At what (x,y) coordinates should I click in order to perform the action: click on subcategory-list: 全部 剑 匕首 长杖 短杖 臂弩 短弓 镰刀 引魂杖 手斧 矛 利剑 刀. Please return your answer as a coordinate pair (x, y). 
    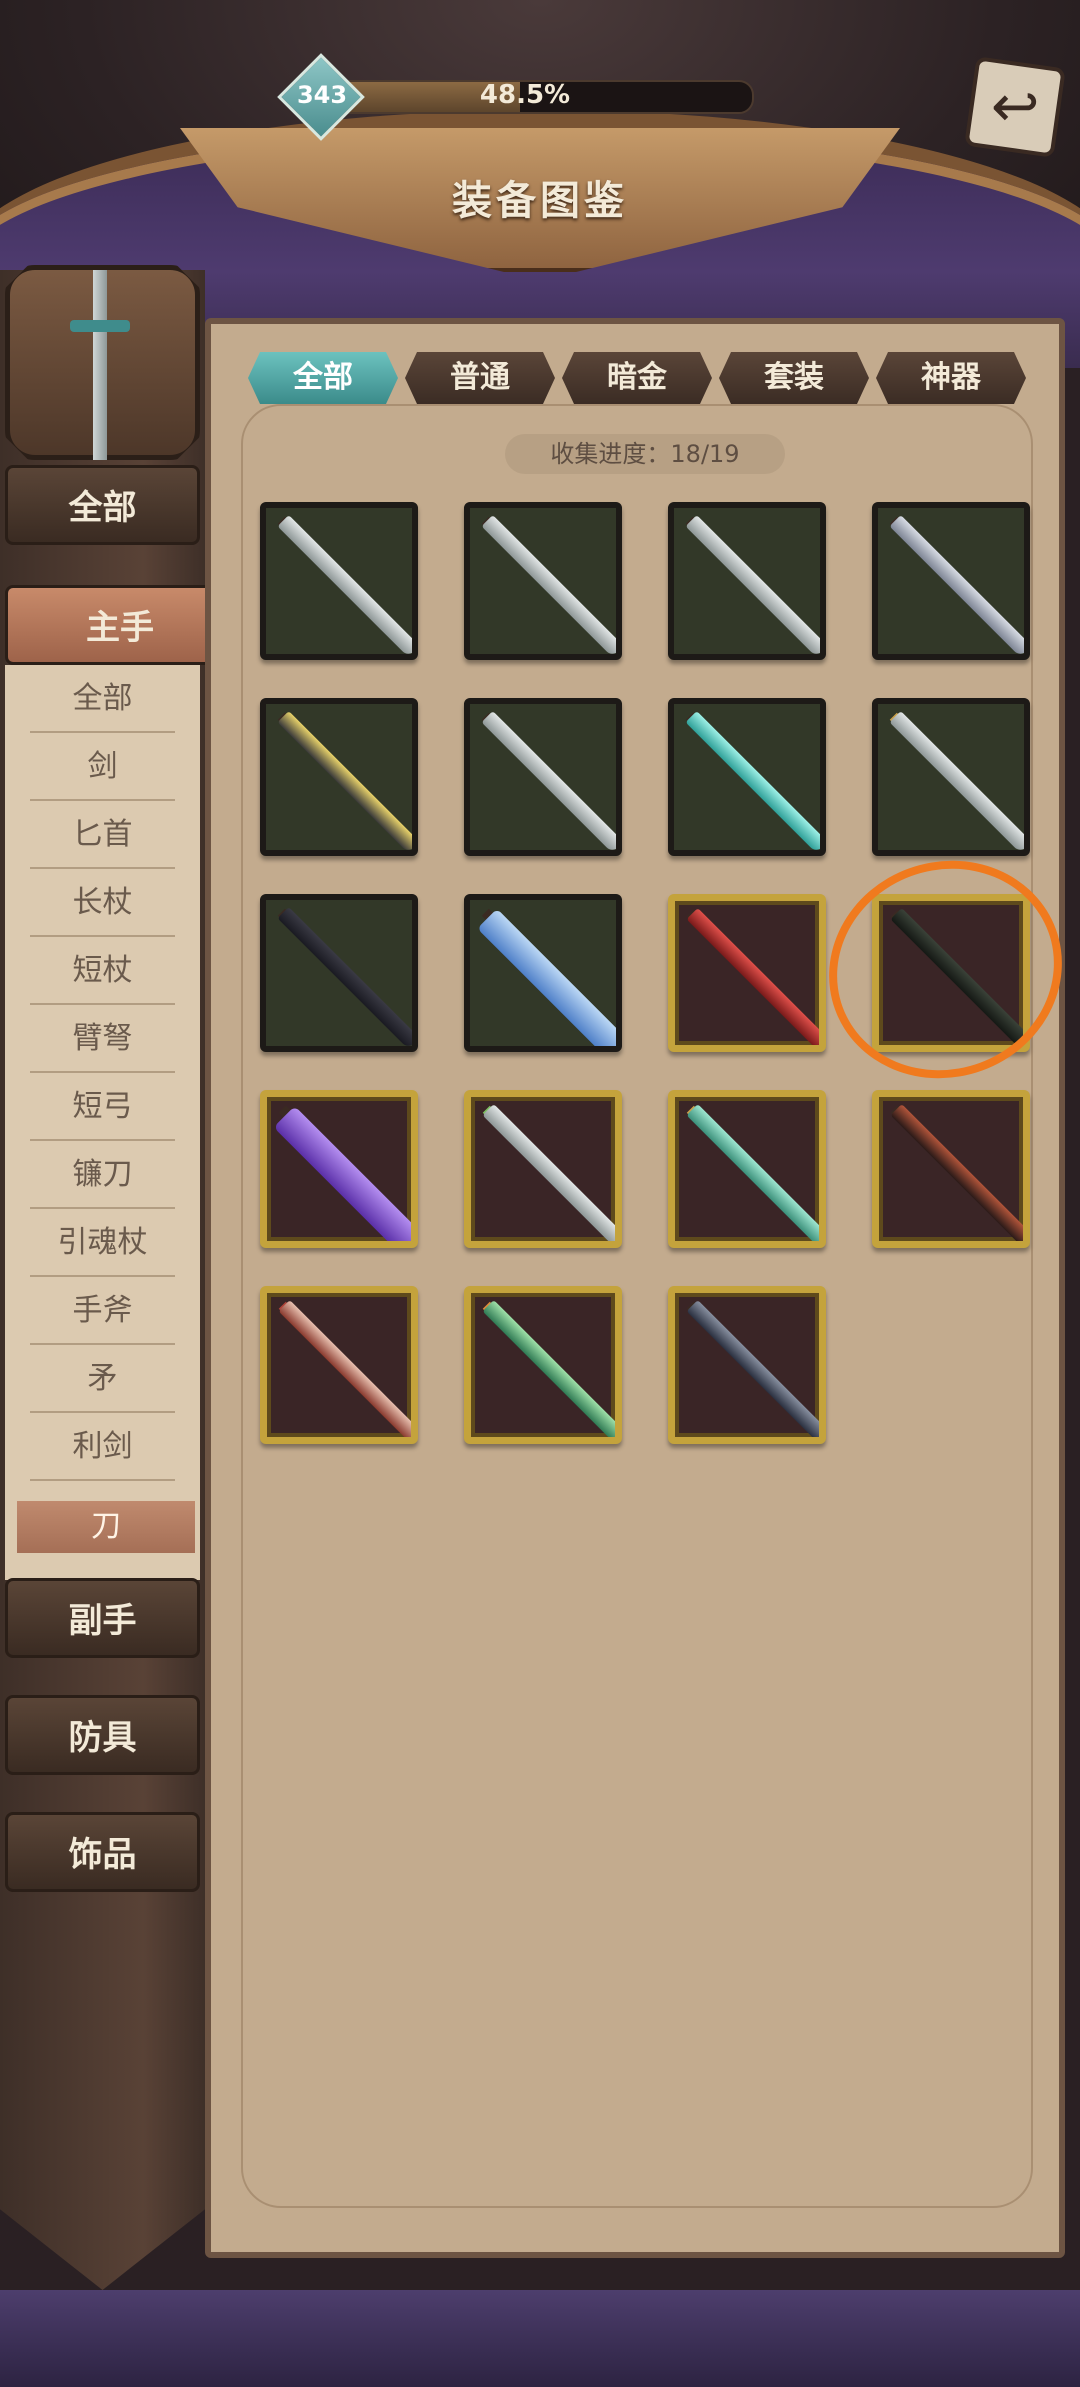
    Looking at the image, I should click on (102, 1122).